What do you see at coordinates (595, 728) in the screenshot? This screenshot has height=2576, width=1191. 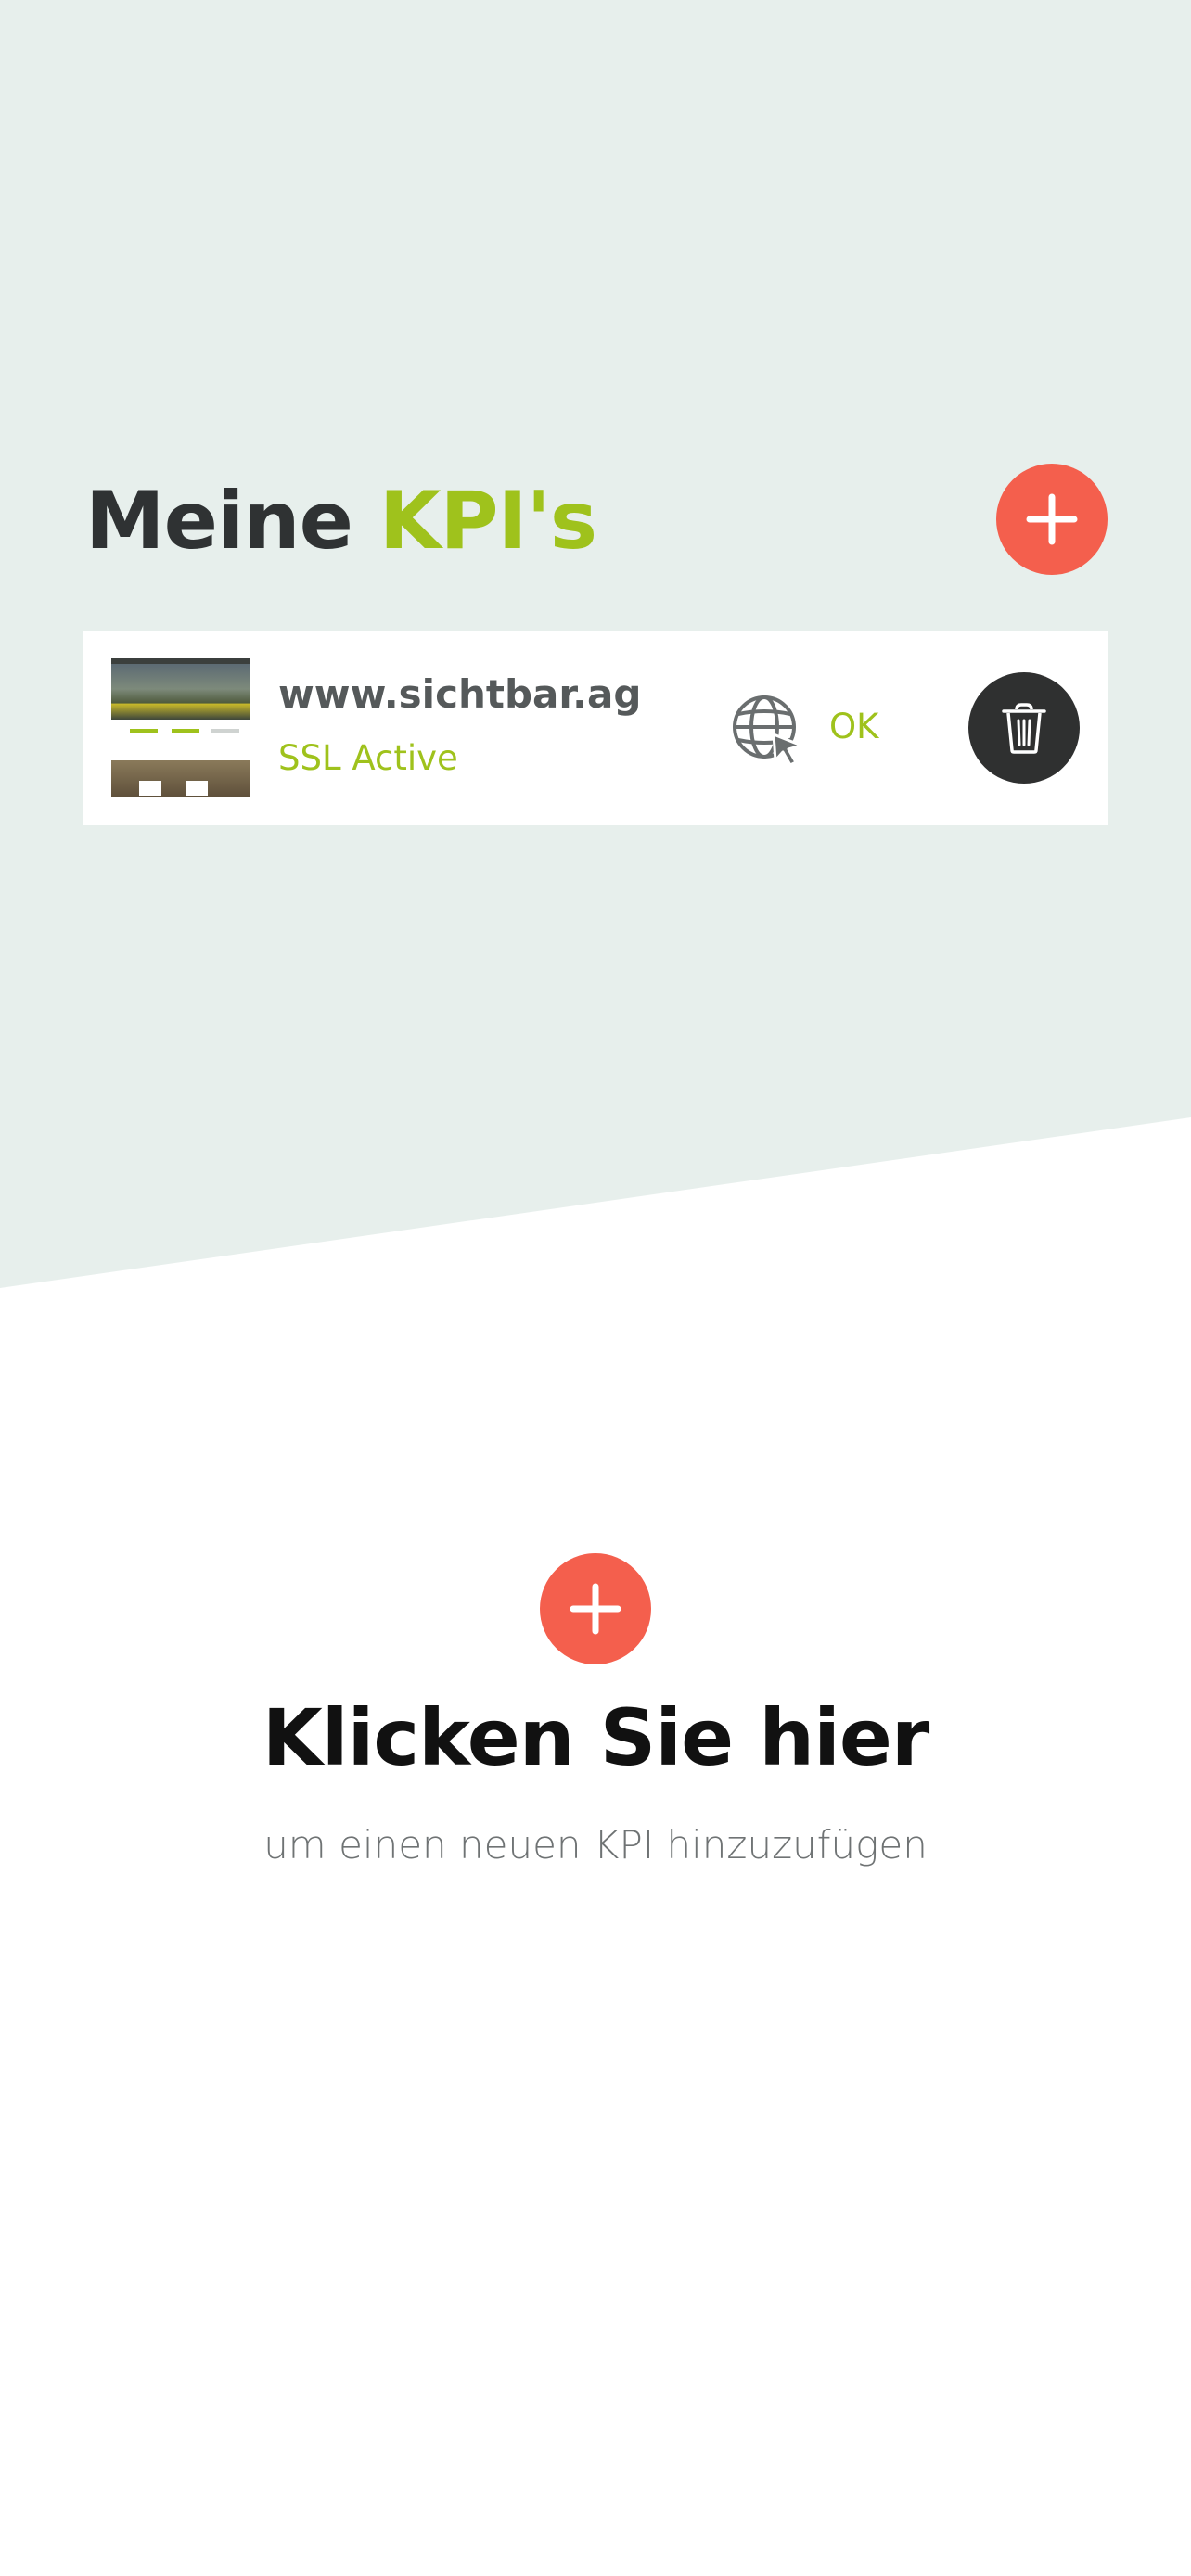 I see `kpi-card: www.sichtbar.ag SSL Active OK` at bounding box center [595, 728].